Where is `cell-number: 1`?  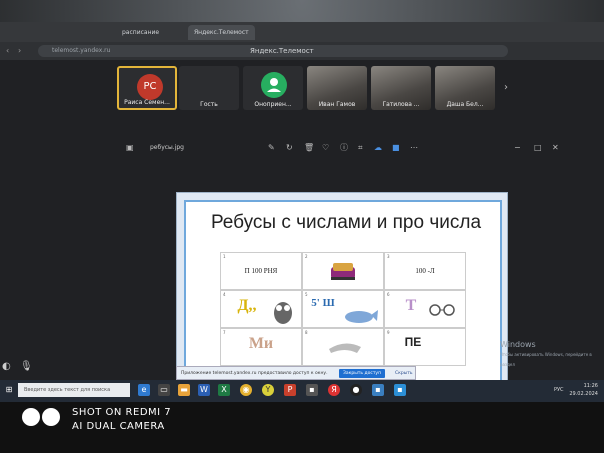 cell-number: 1 is located at coordinates (224, 256).